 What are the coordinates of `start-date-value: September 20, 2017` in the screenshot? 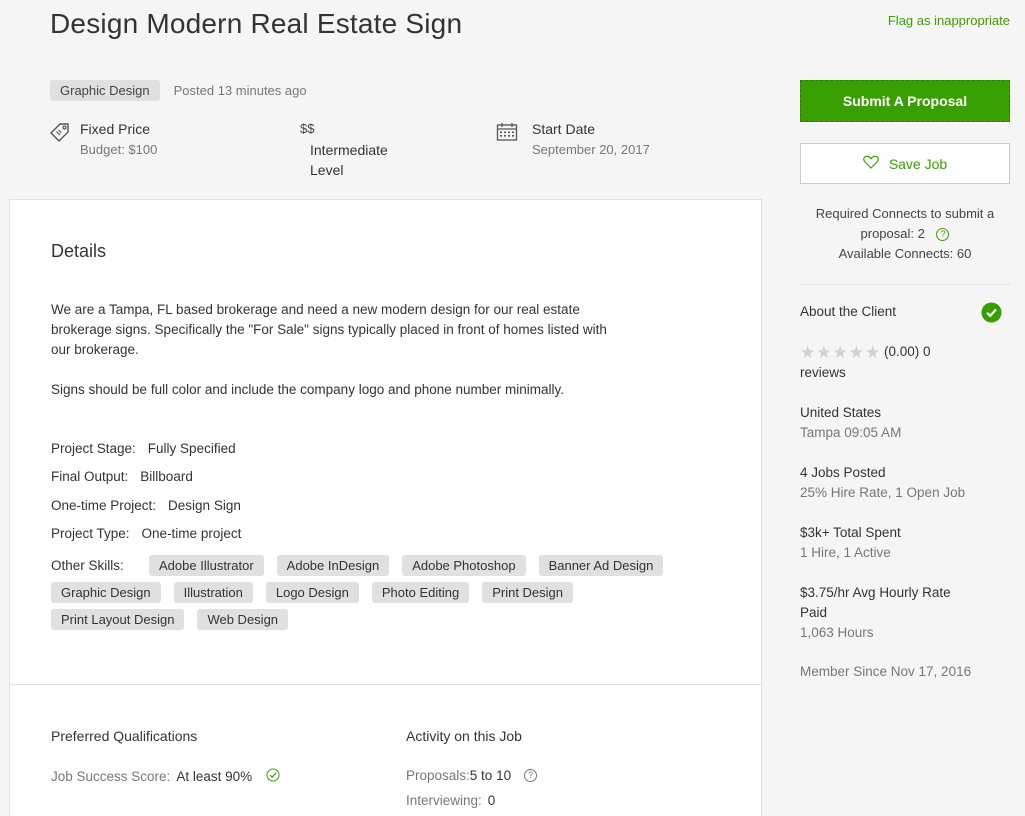 It's located at (591, 149).